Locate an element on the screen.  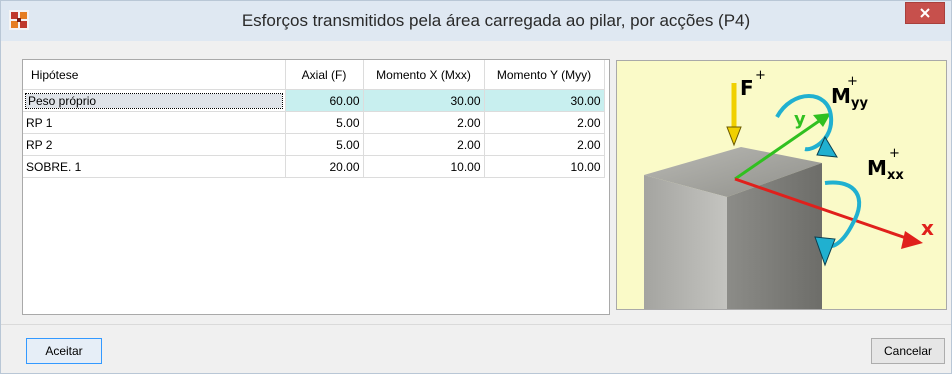
column-header-hypothesis: Hipótese is located at coordinates (154, 75).